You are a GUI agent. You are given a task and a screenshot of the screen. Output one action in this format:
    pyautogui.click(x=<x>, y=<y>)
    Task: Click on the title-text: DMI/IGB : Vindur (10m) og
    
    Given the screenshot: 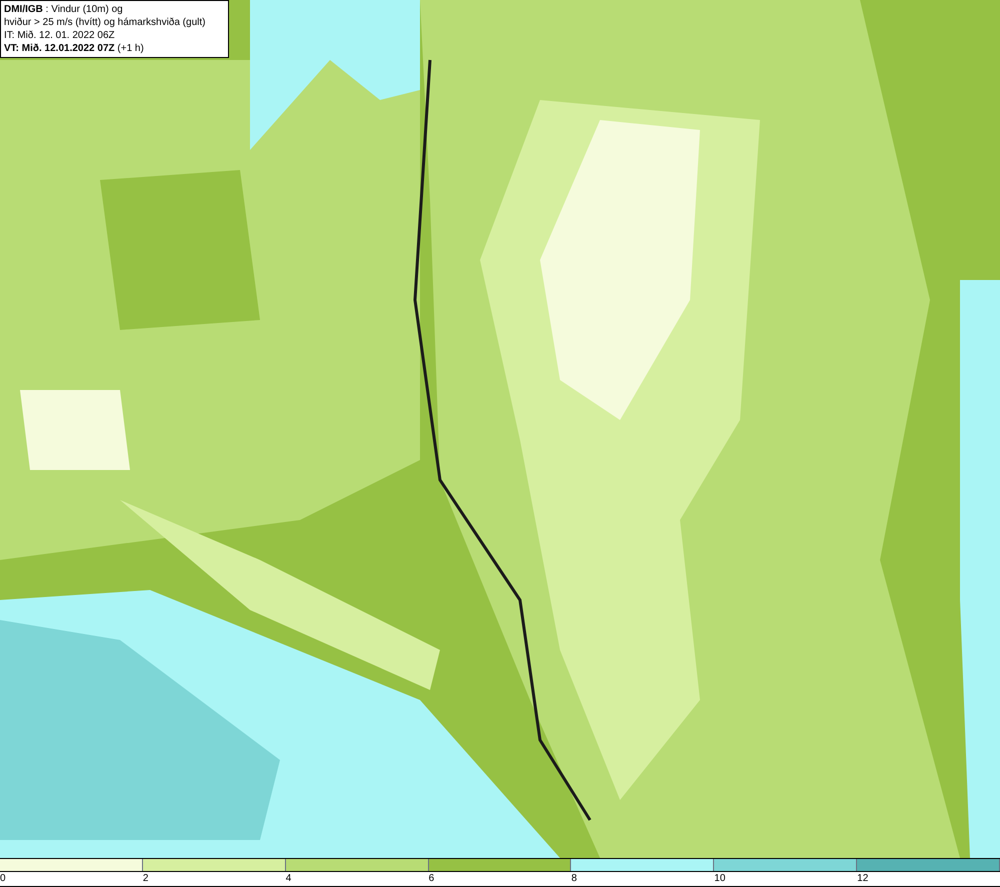 What is the action you would take?
    pyautogui.click(x=64, y=9)
    